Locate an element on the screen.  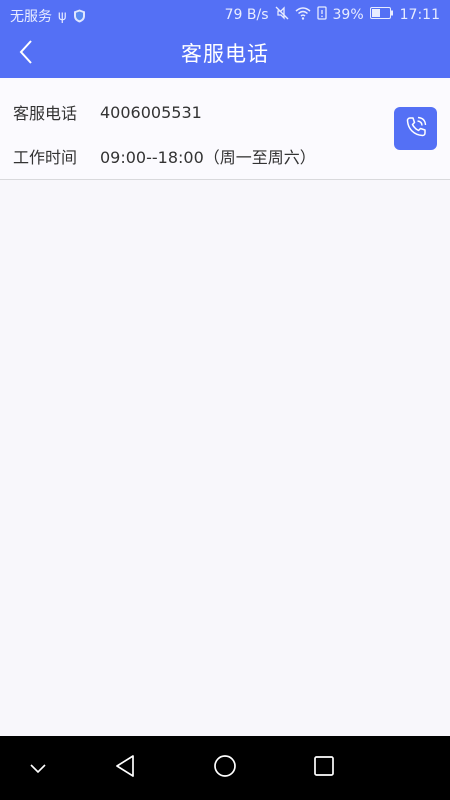
clock-time: 17:11 is located at coordinates (419, 15).